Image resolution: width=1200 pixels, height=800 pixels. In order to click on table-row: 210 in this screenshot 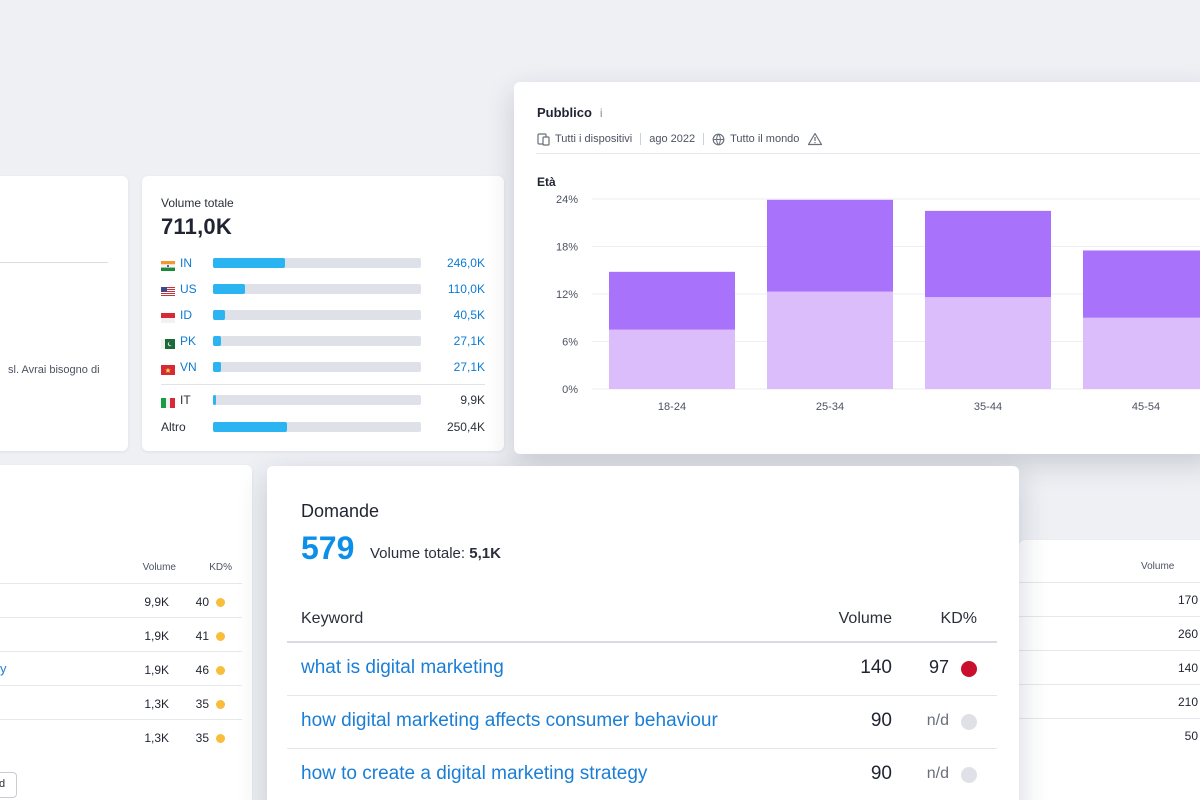, I will do `click(1109, 701)`.